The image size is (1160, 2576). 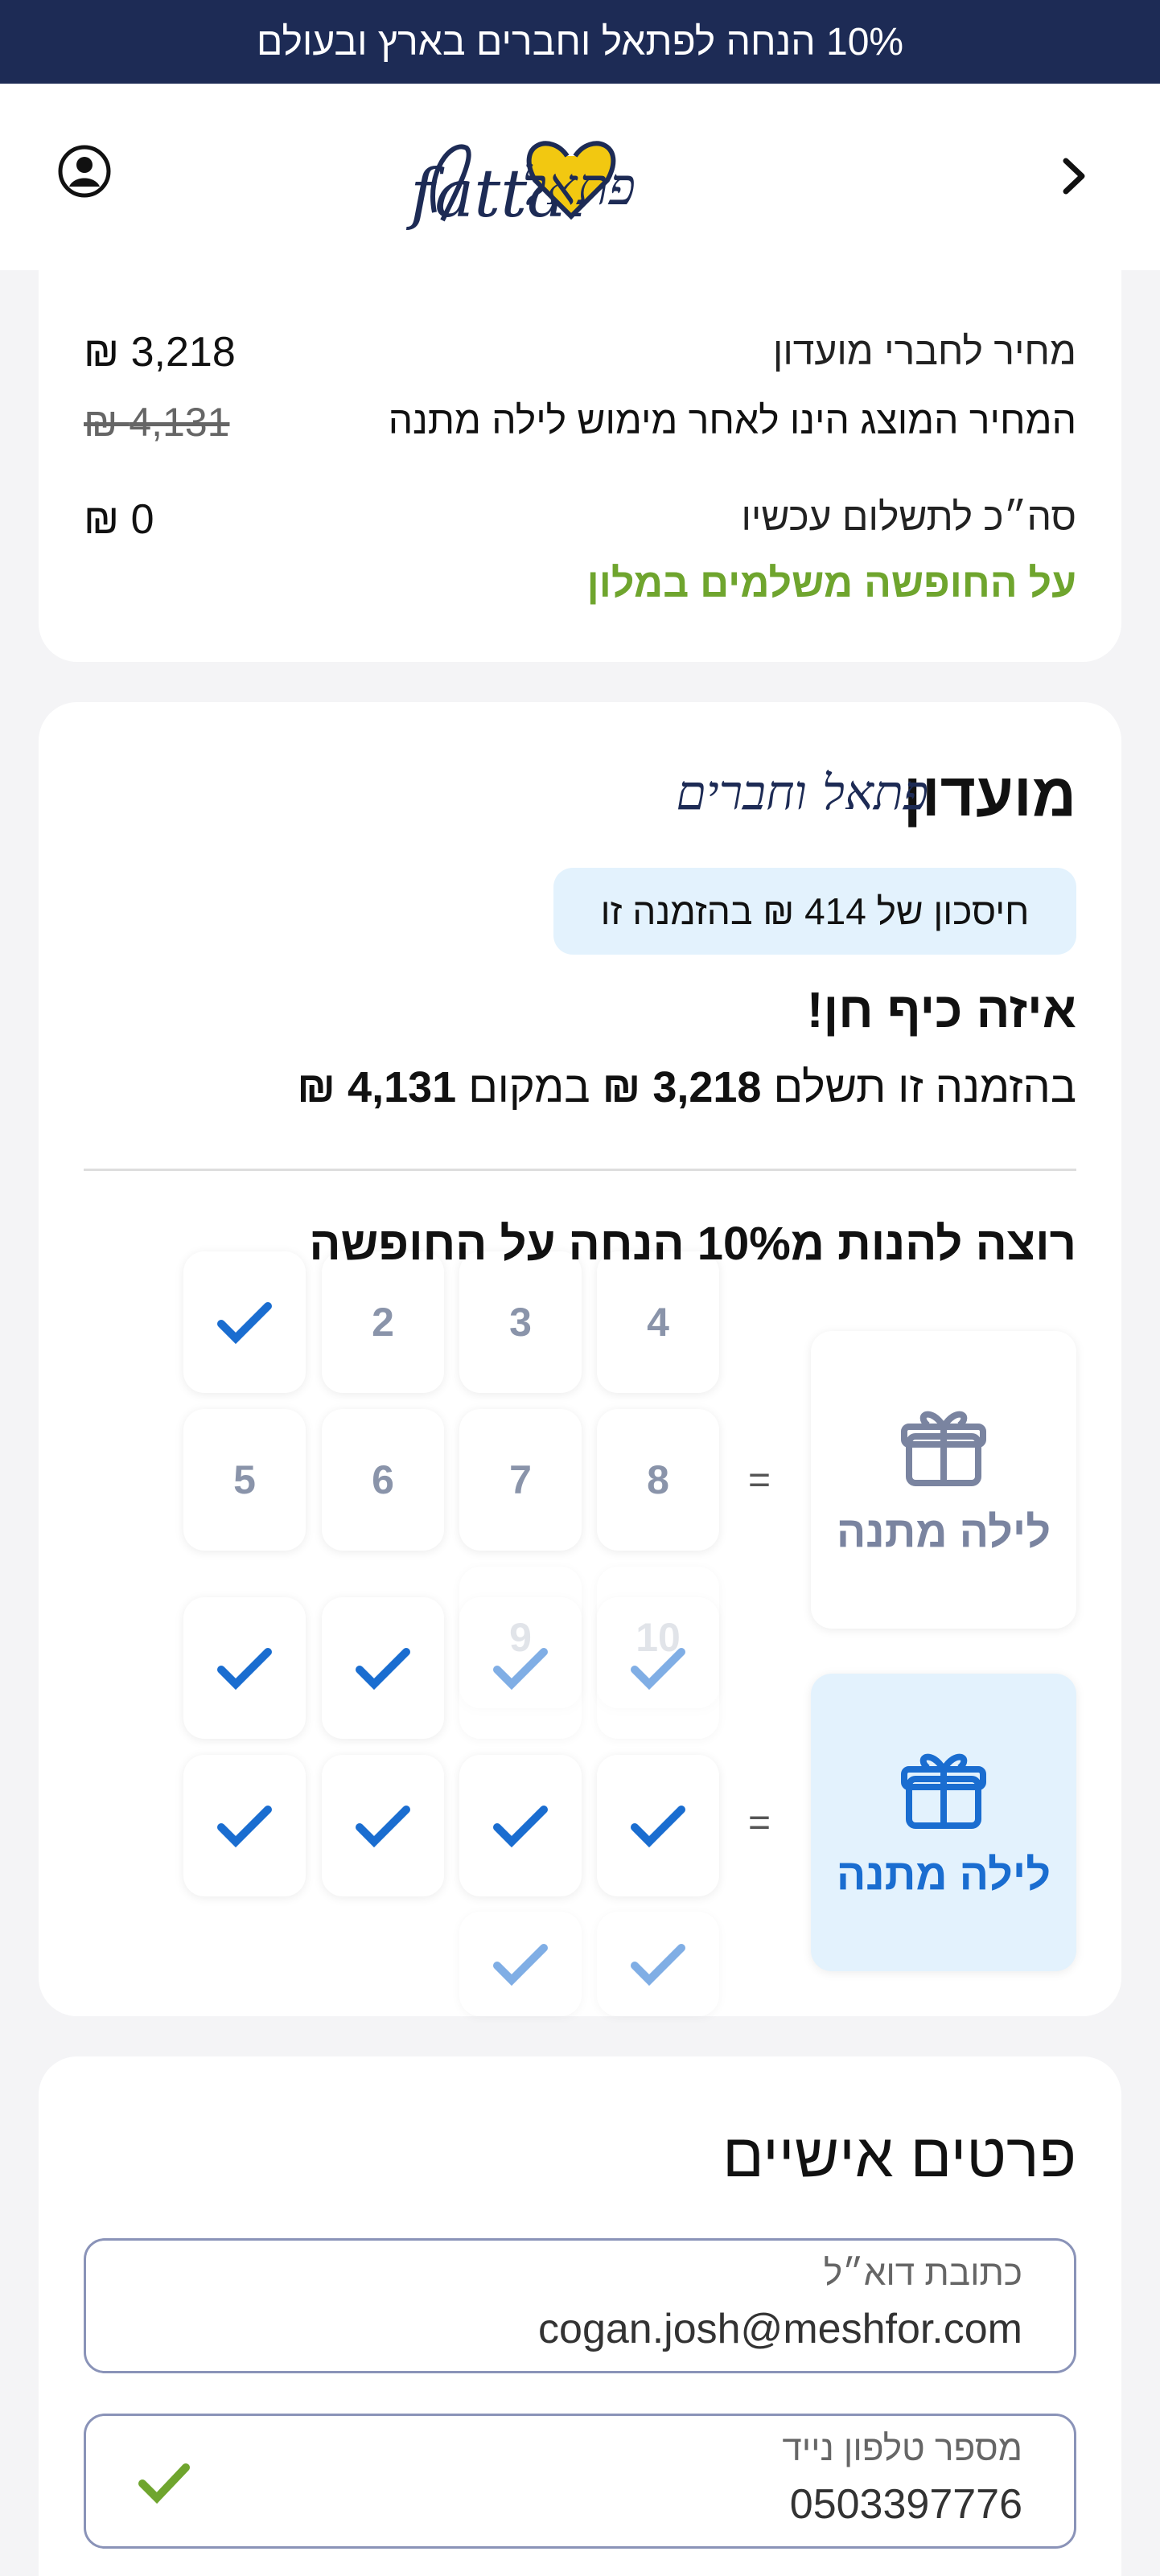 I want to click on number-square: 2, so click(x=383, y=1322).